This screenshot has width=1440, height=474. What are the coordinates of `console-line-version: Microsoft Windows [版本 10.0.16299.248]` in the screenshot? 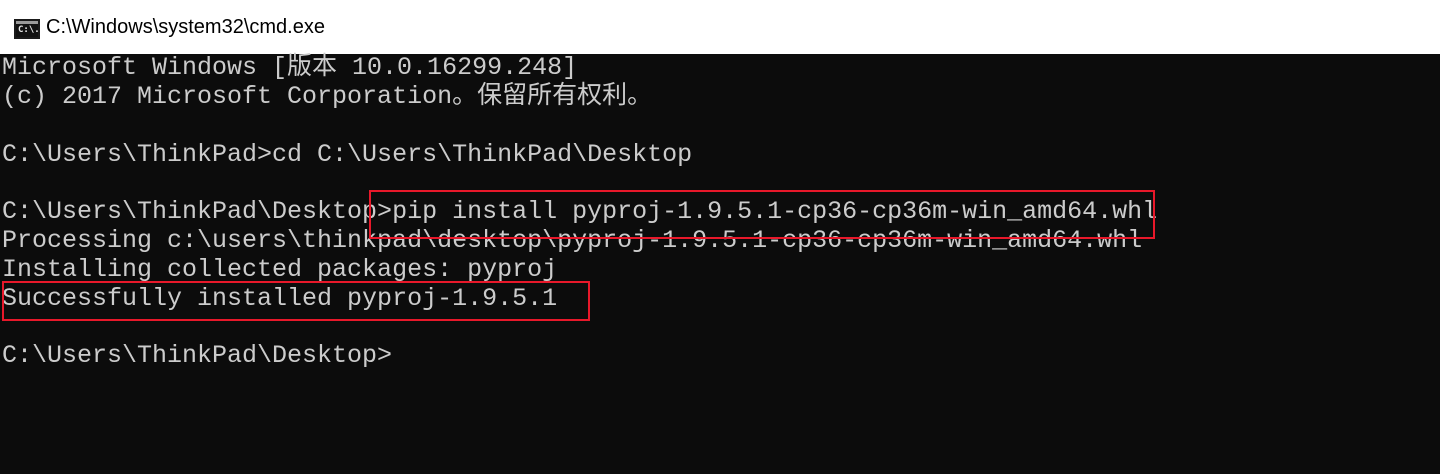 It's located at (290, 67).